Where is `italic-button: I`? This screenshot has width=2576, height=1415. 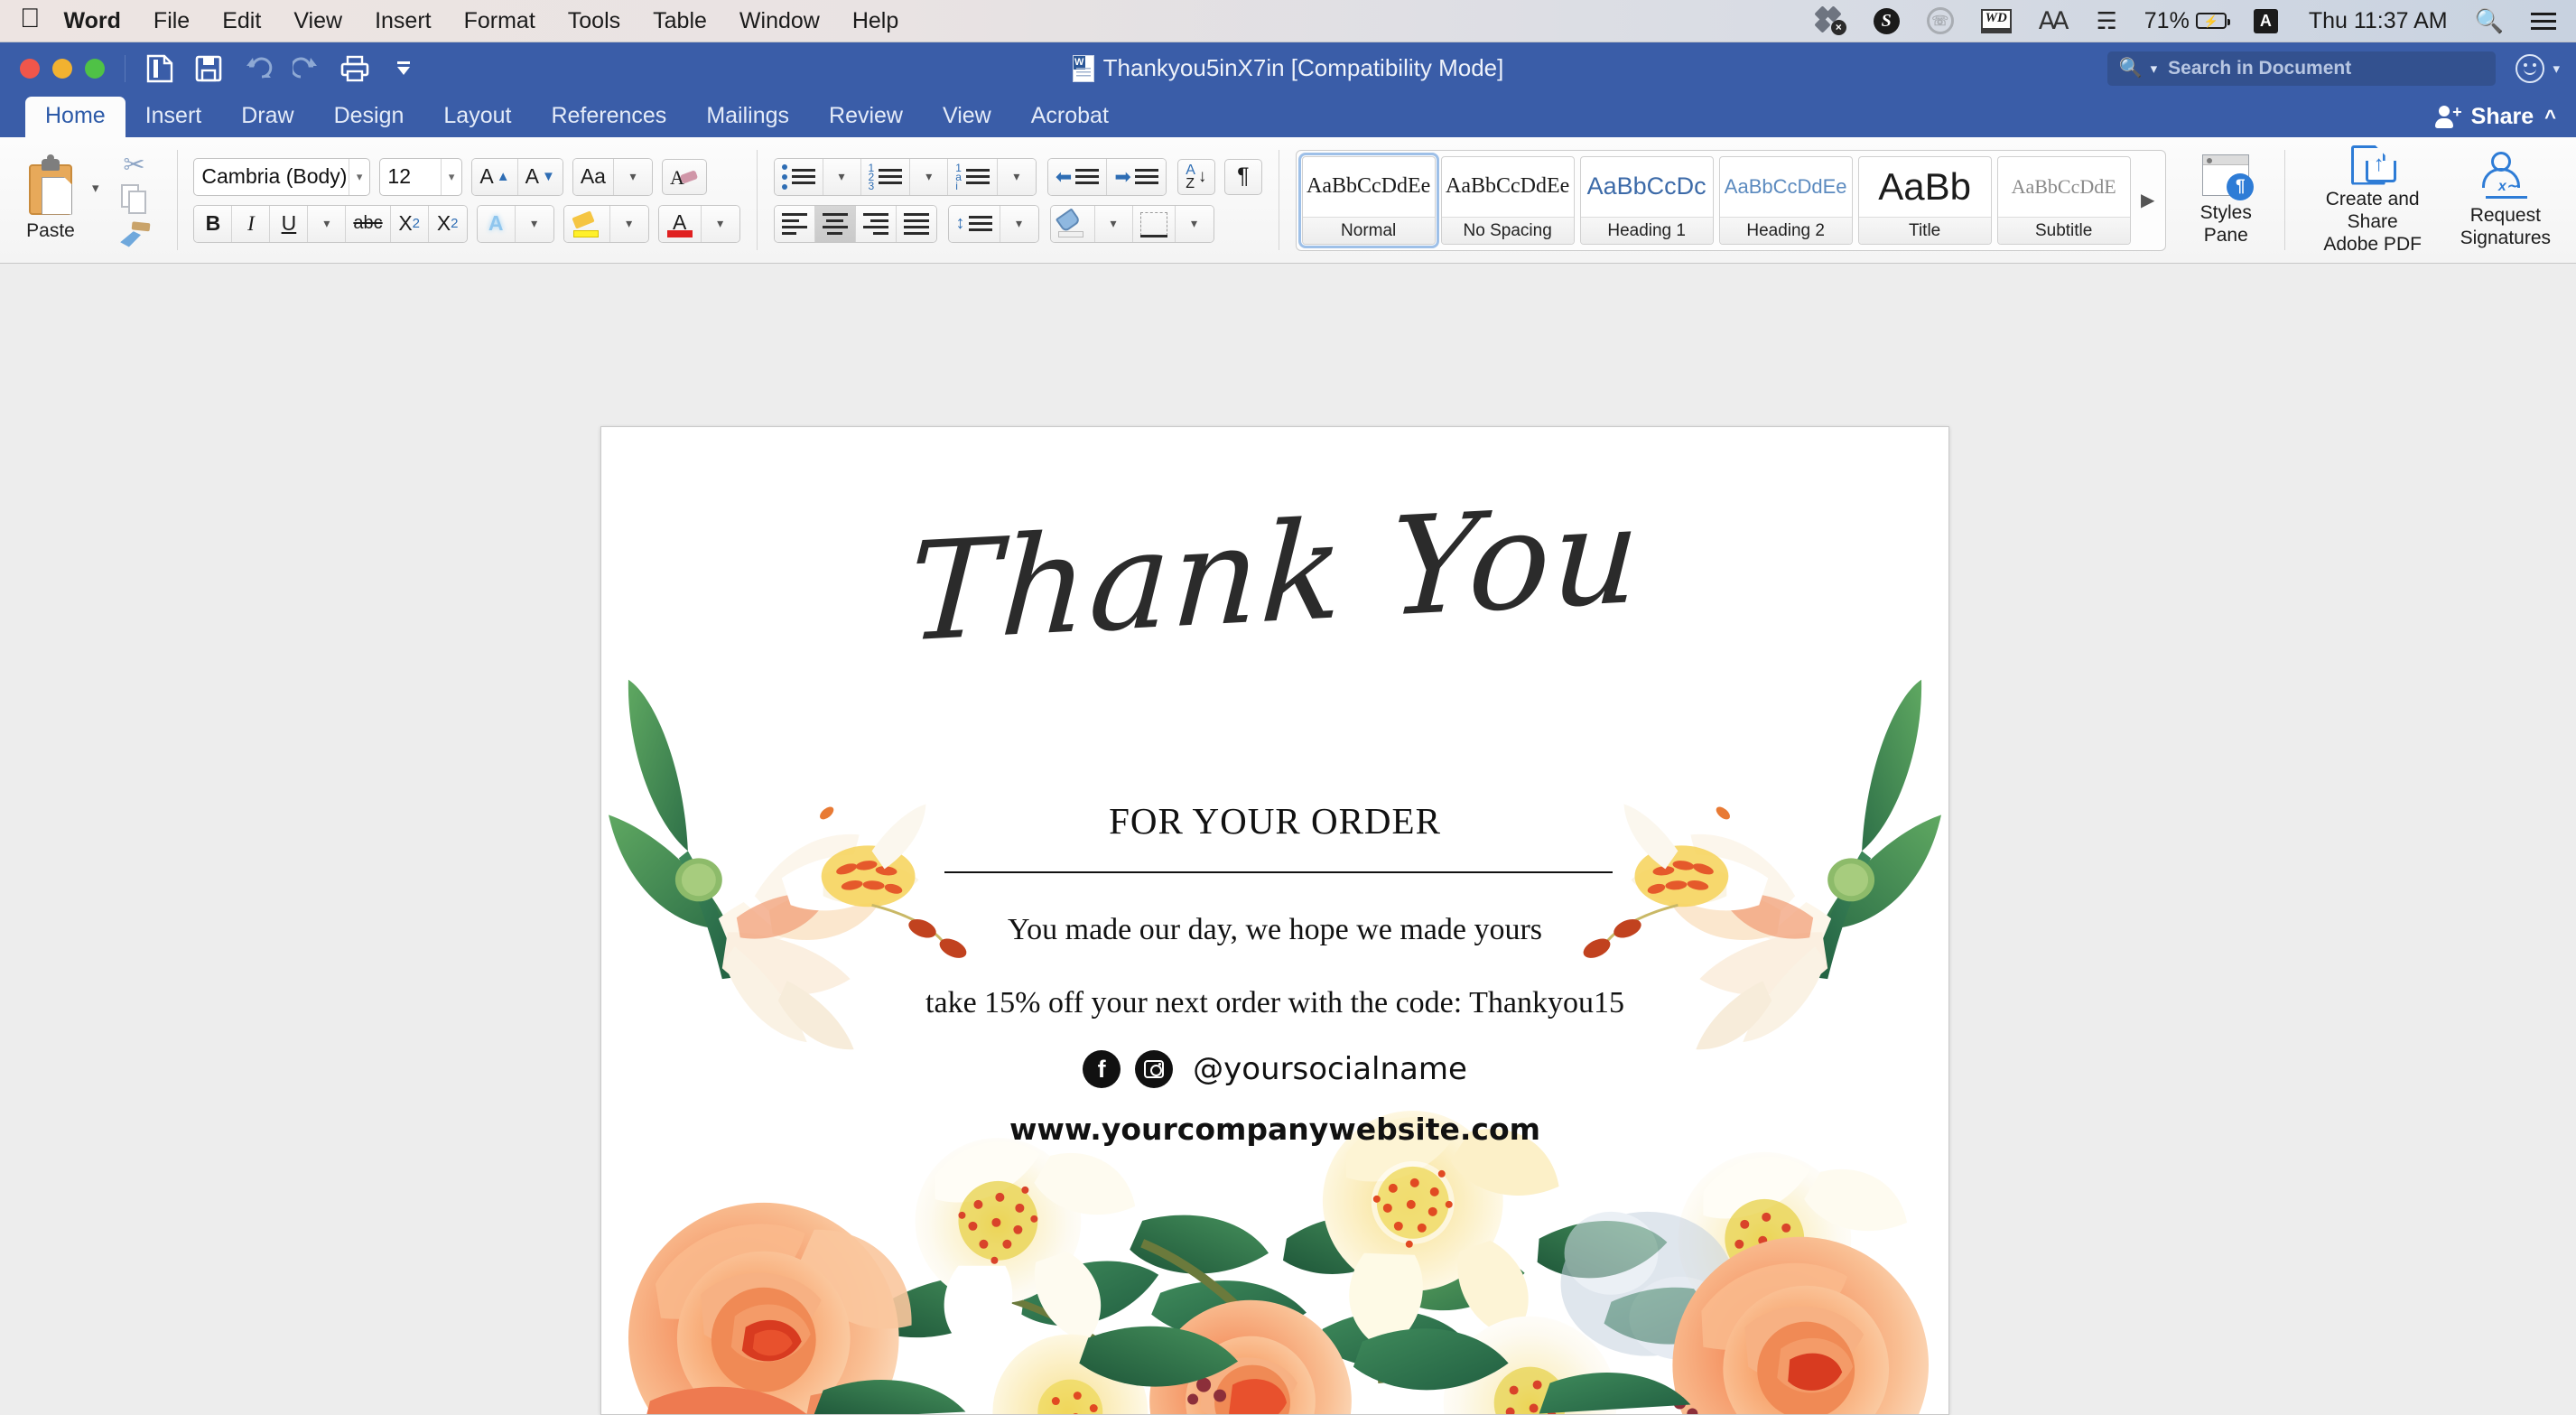
italic-button: I is located at coordinates (251, 223).